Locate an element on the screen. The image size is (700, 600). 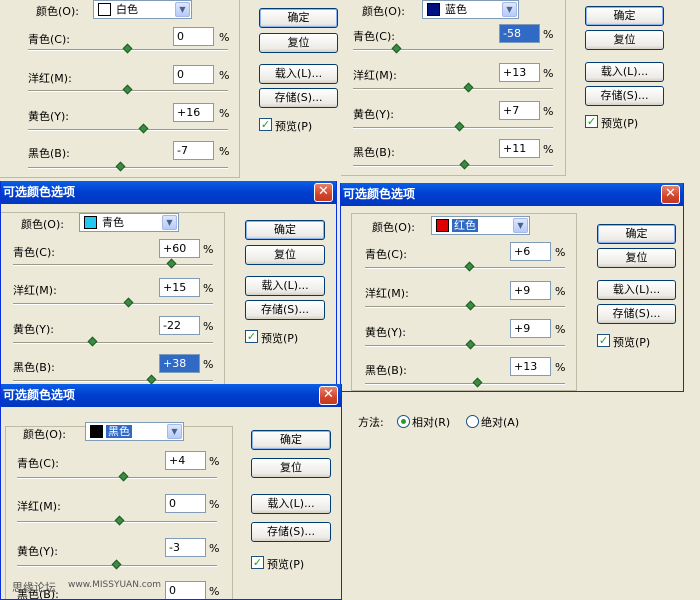
black-input: -7 is located at coordinates (193, 150).